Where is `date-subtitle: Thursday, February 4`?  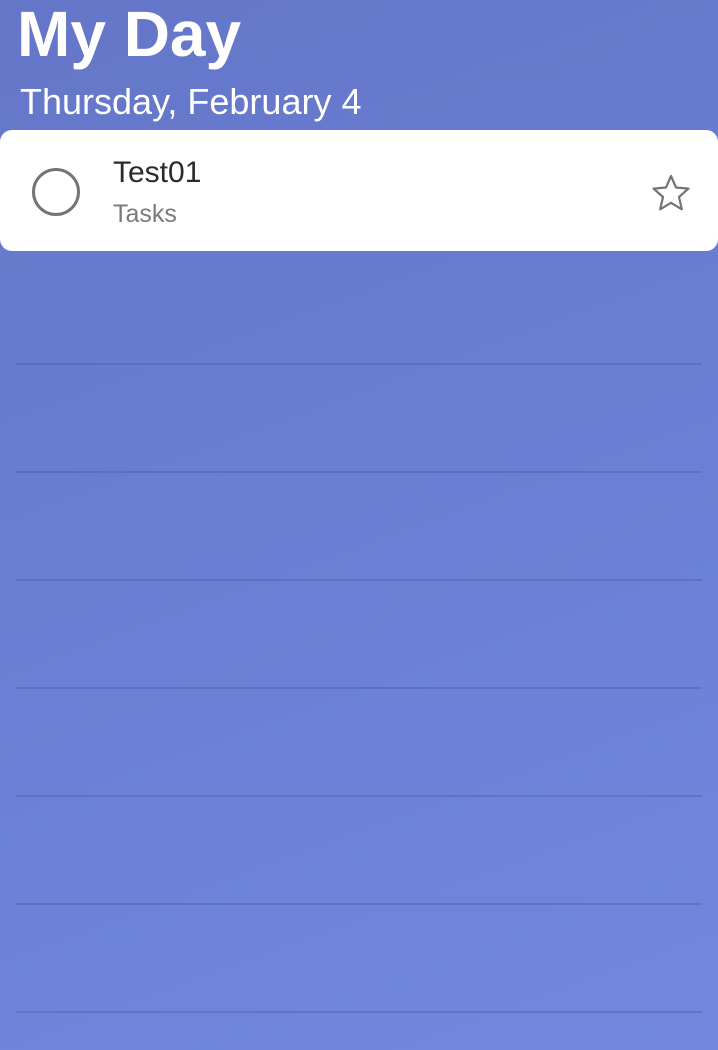 date-subtitle: Thursday, February 4 is located at coordinates (191, 101).